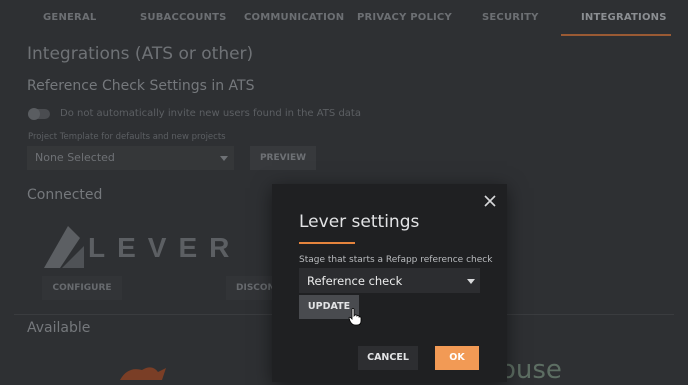 The width and height of the screenshot is (688, 385). What do you see at coordinates (130, 158) in the screenshot?
I see `project-template-select: None Selected` at bounding box center [130, 158].